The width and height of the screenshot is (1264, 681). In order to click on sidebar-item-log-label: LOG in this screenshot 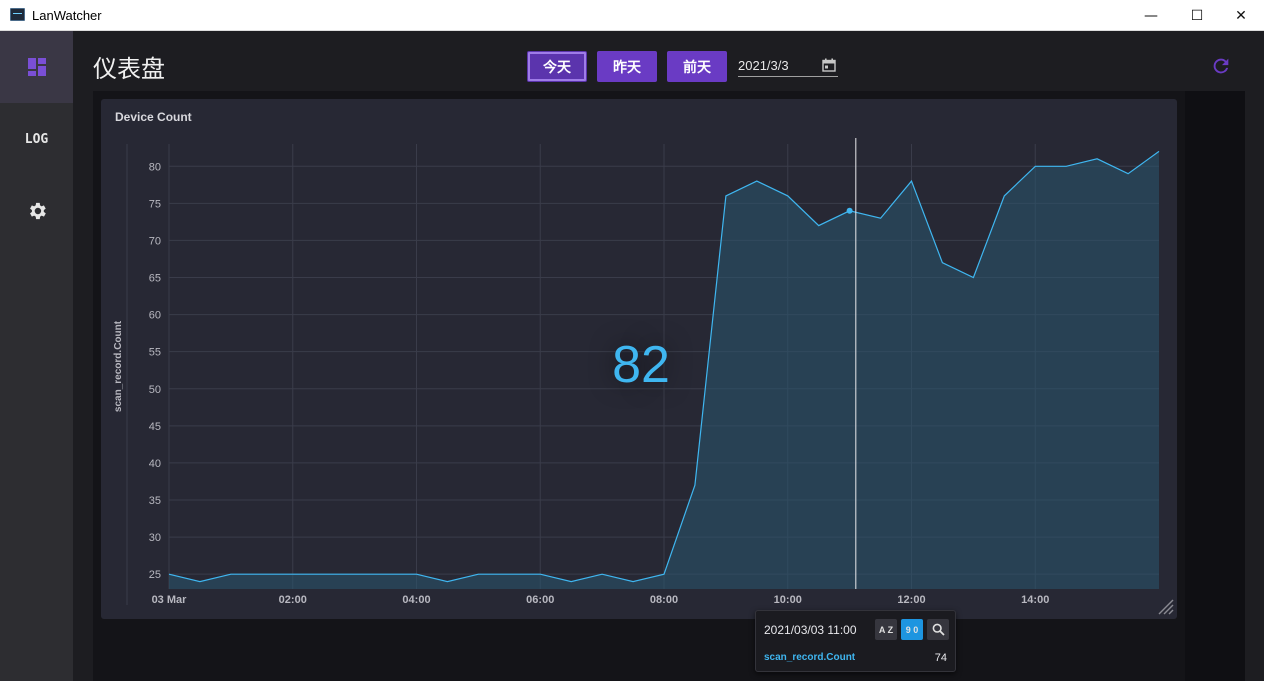, I will do `click(36, 139)`.